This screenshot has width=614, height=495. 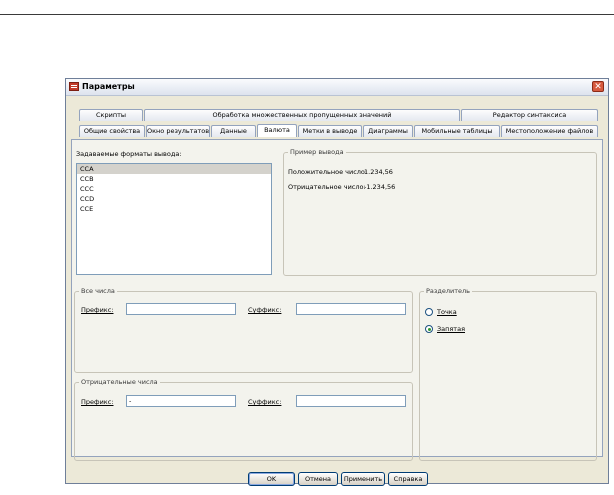 What do you see at coordinates (408, 479) in the screenshot?
I see `help-button: Справка` at bounding box center [408, 479].